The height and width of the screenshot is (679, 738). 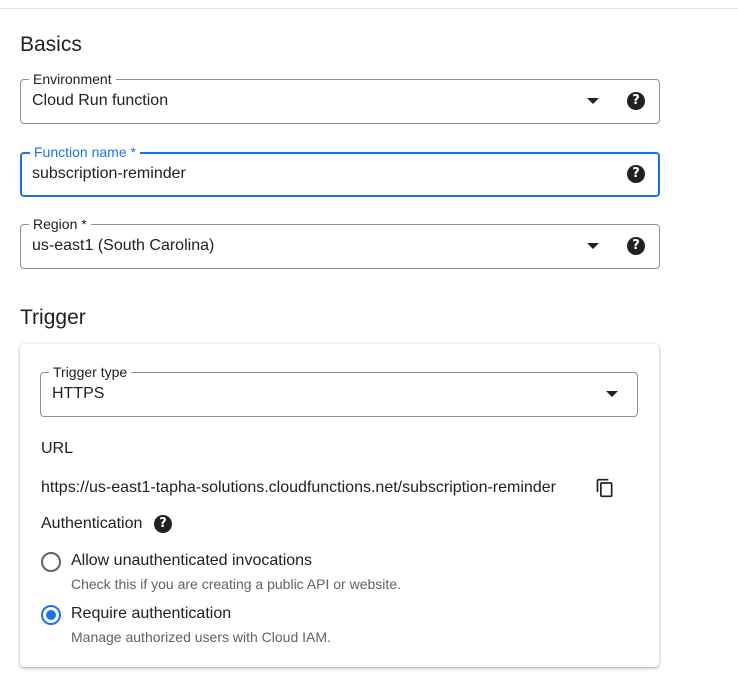 What do you see at coordinates (151, 614) in the screenshot?
I see `require-authentication-label: Require authentication` at bounding box center [151, 614].